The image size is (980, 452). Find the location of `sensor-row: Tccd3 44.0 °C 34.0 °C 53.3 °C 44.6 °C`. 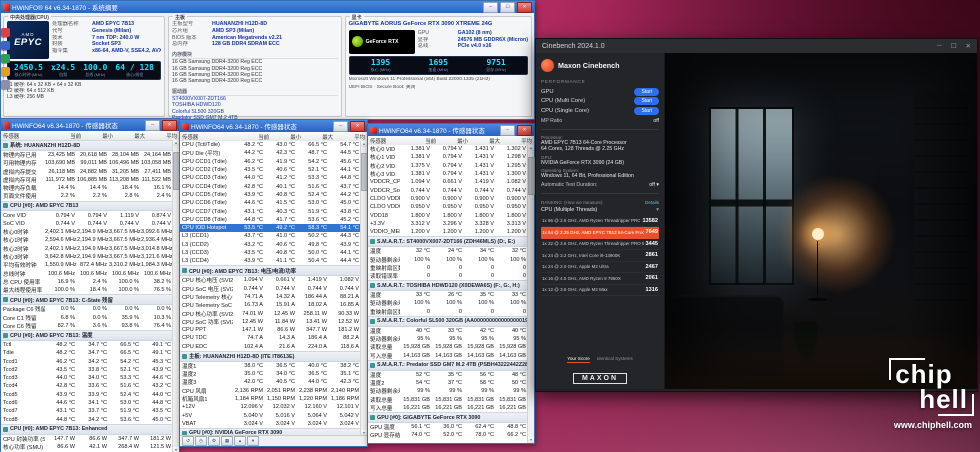

sensor-row: Tccd3 44.0 °C 34.0 °C 53.3 °C 44.6 °C is located at coordinates (87, 378).